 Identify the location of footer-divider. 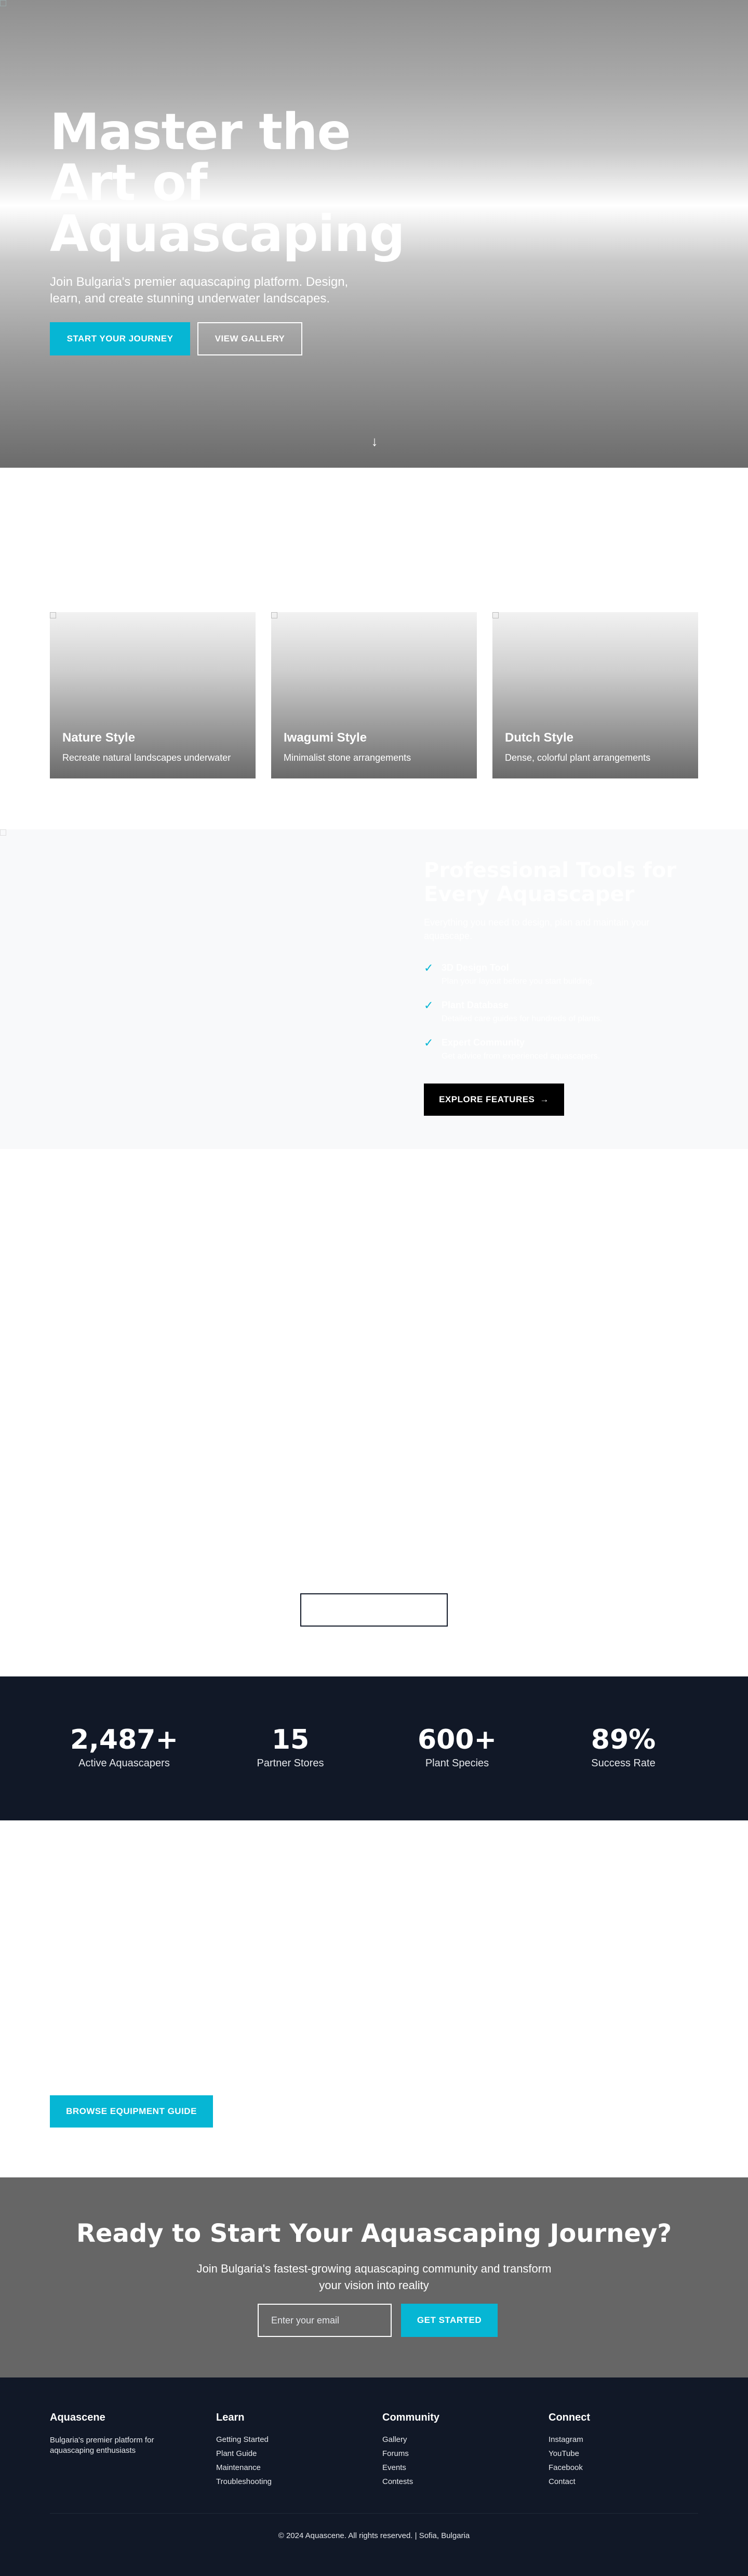
(374, 2513).